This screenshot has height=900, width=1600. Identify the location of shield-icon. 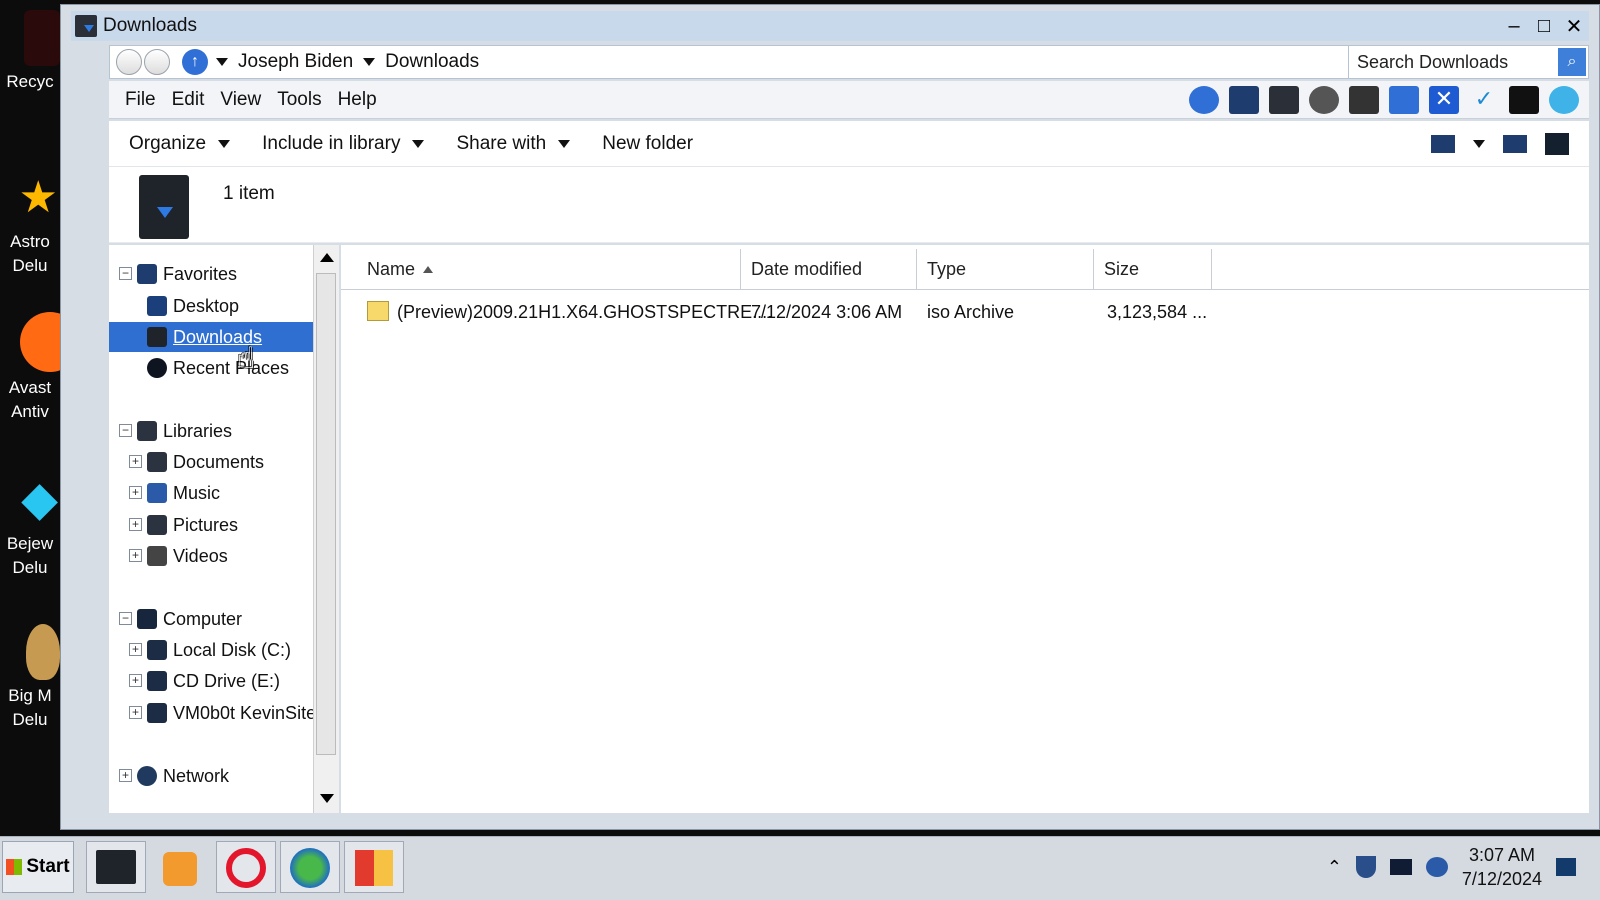
(1365, 867).